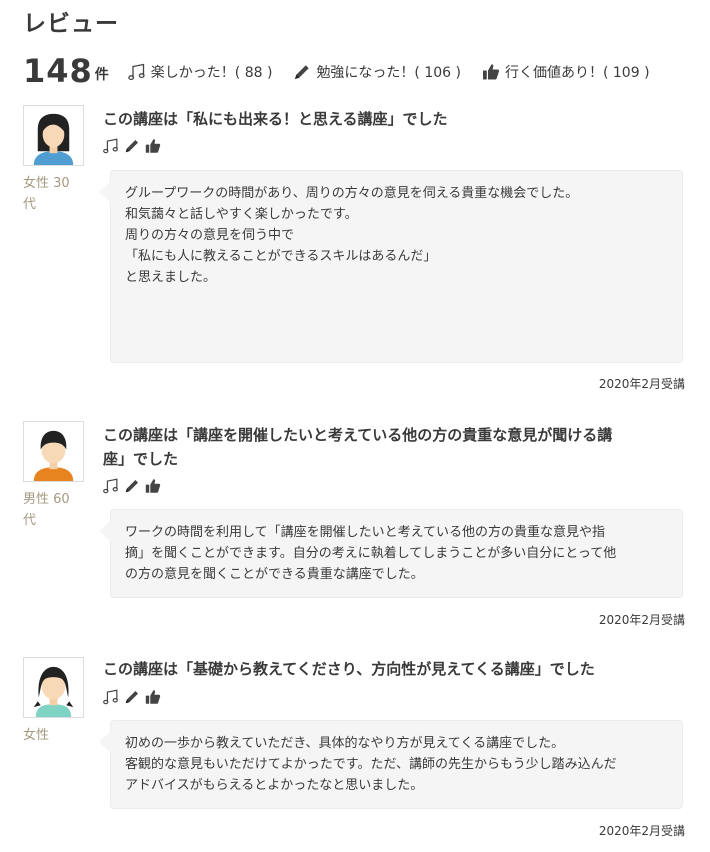 The image size is (710, 852). What do you see at coordinates (71, 24) in the screenshot?
I see `page-title: レビュー` at bounding box center [71, 24].